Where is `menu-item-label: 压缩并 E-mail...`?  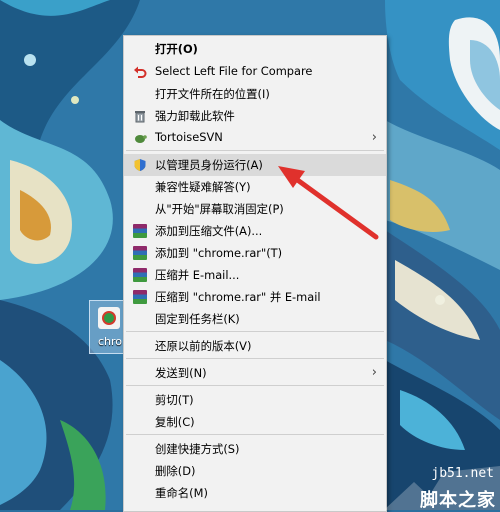 menu-item-label: 压缩并 E-mail... is located at coordinates (197, 275).